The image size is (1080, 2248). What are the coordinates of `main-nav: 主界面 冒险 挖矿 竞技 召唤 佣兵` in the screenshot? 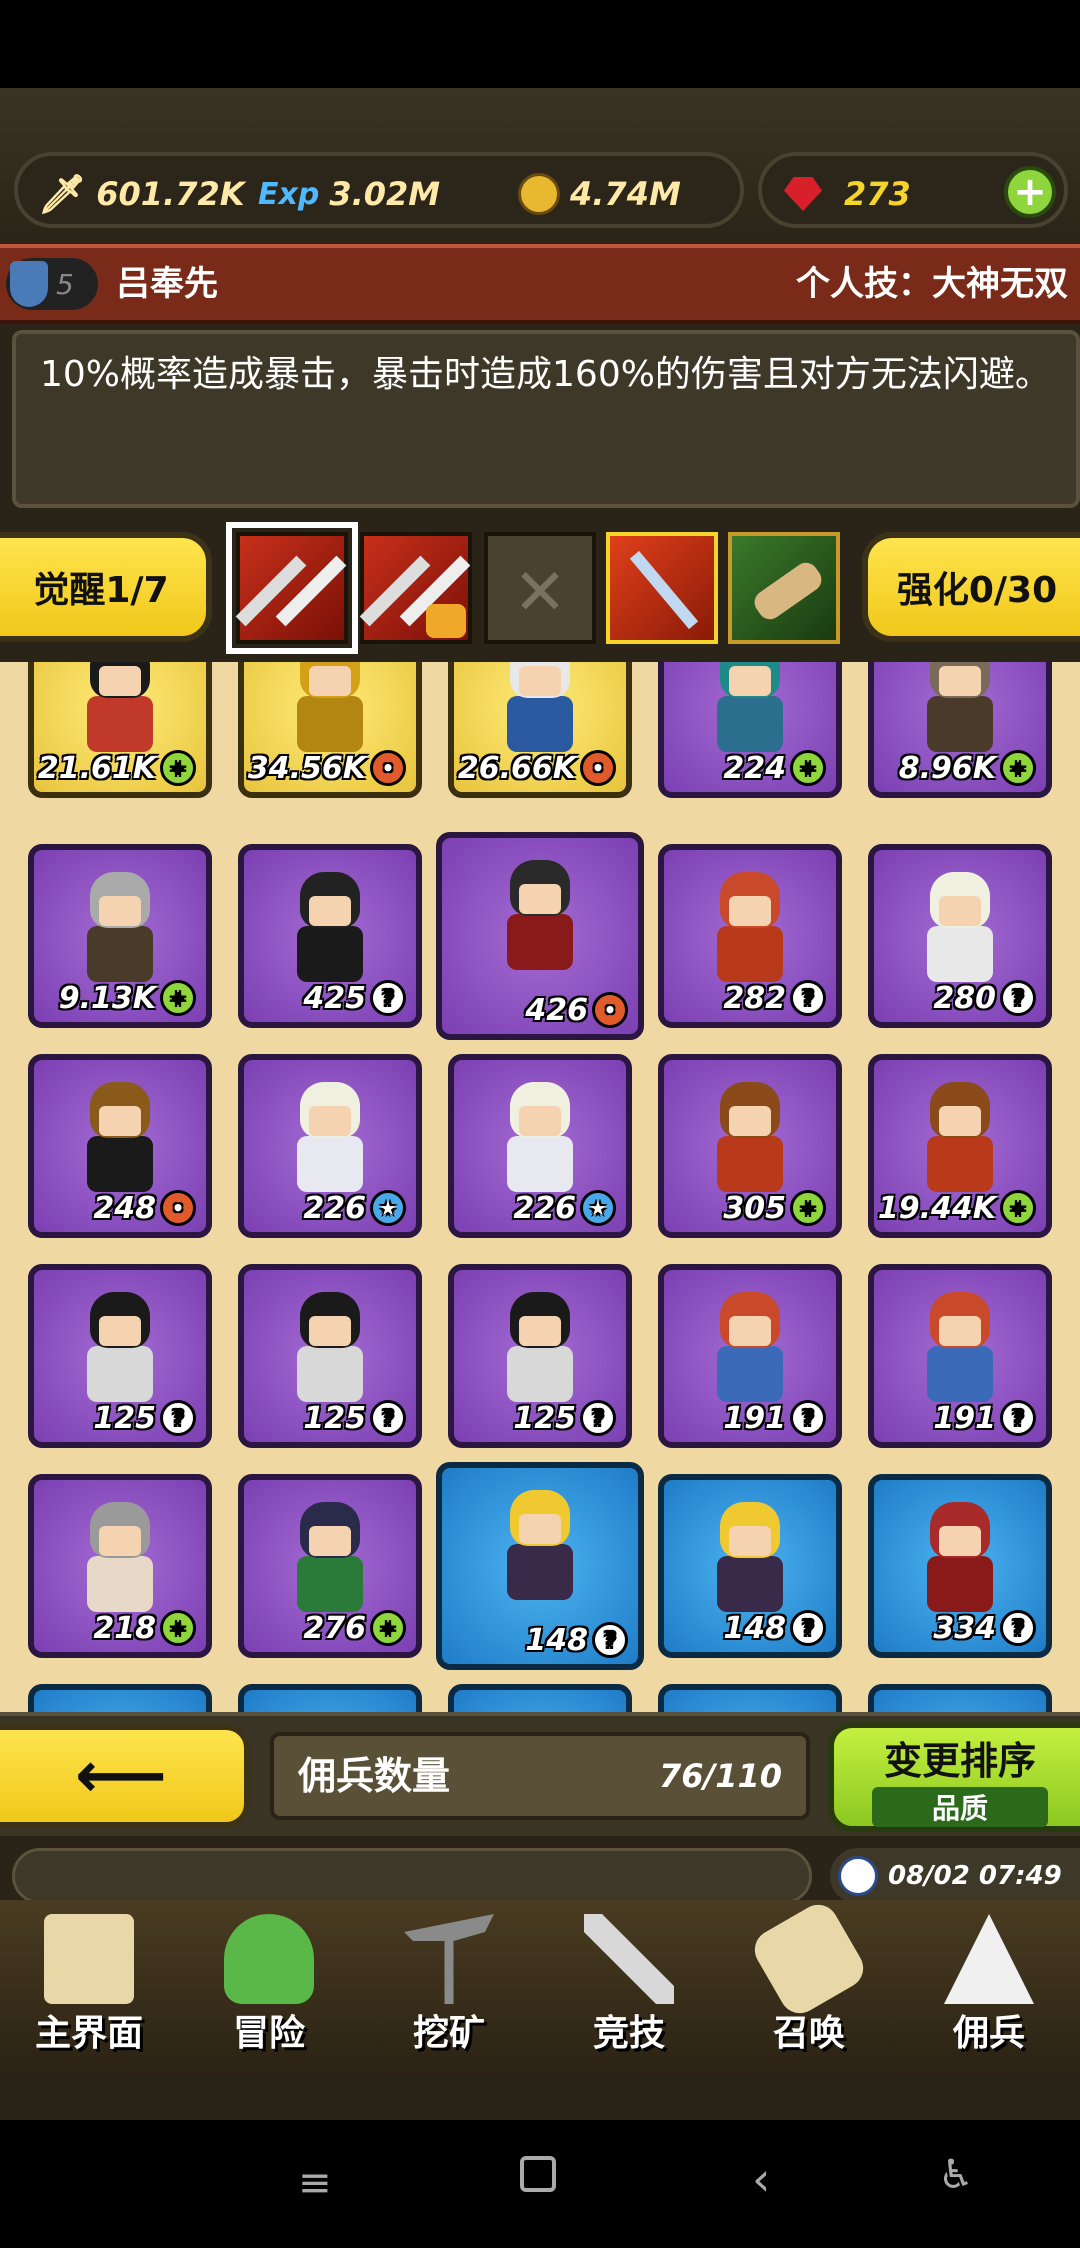 It's located at (540, 1986).